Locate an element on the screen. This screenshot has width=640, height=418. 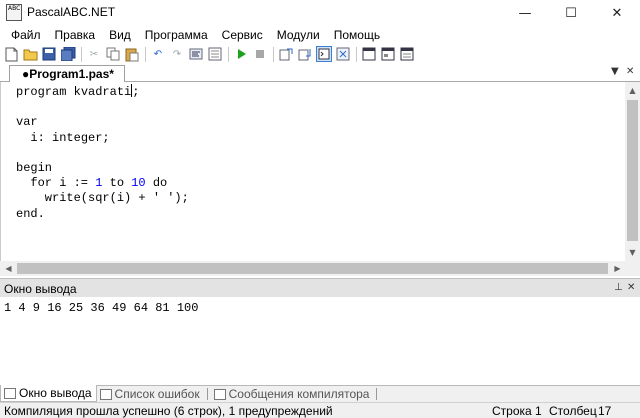
title-bar: ABC PascalABC.NET — ☐ ✕ is located at coordinates (320, 13).